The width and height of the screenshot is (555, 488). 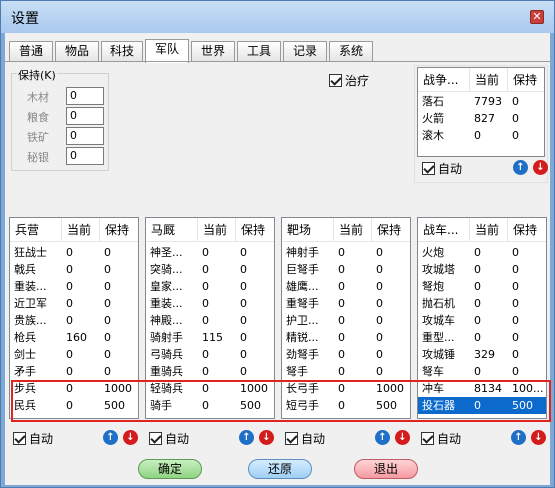 What do you see at coordinates (481, 101) in the screenshot?
I see `list-row: 落石 7793 0` at bounding box center [481, 101].